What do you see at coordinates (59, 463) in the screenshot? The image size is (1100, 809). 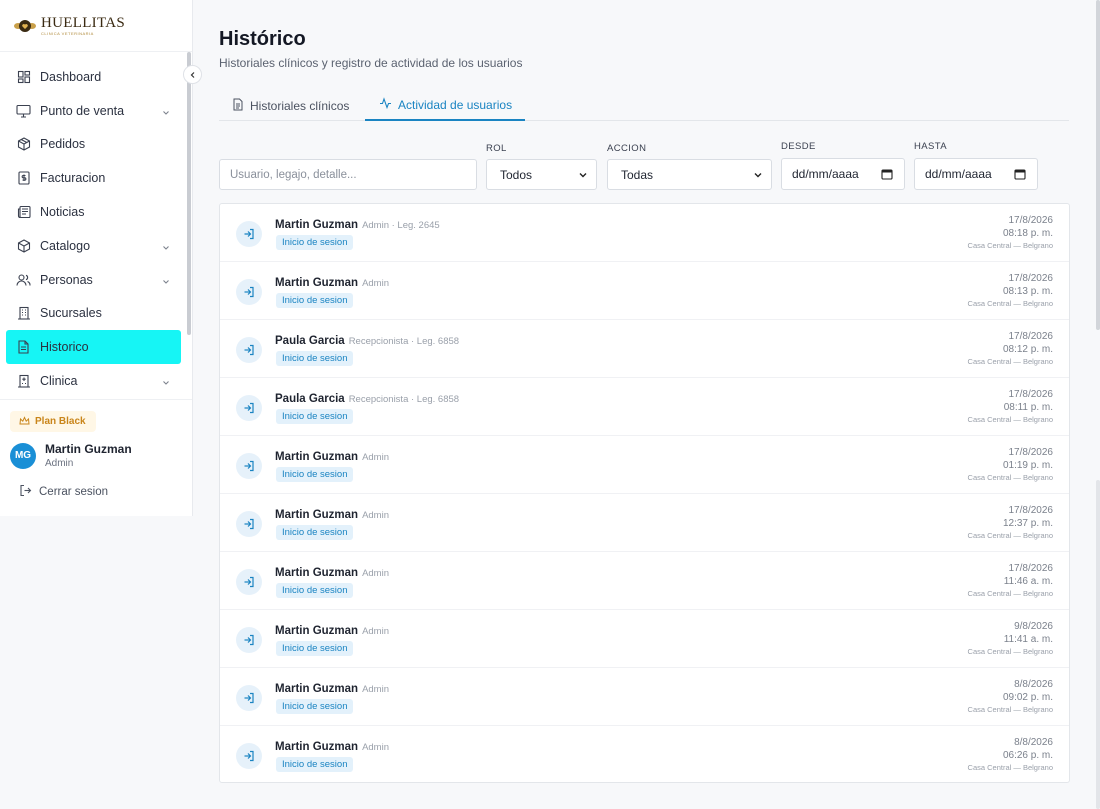 I see `user-role: Admin` at bounding box center [59, 463].